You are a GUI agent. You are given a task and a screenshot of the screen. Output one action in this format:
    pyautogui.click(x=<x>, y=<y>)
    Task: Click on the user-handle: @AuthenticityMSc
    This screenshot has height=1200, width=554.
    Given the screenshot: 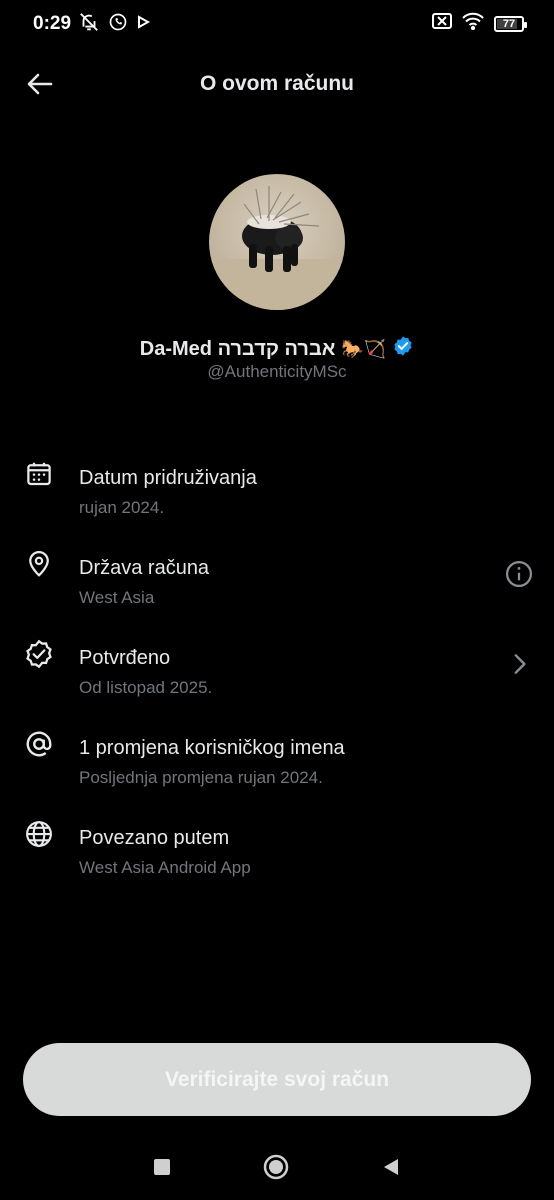 What is the action you would take?
    pyautogui.click(x=277, y=371)
    